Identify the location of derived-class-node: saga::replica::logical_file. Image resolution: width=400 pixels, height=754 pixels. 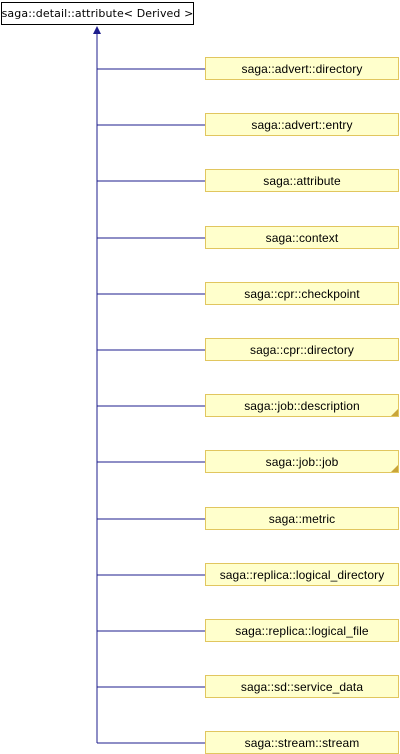
(302, 630).